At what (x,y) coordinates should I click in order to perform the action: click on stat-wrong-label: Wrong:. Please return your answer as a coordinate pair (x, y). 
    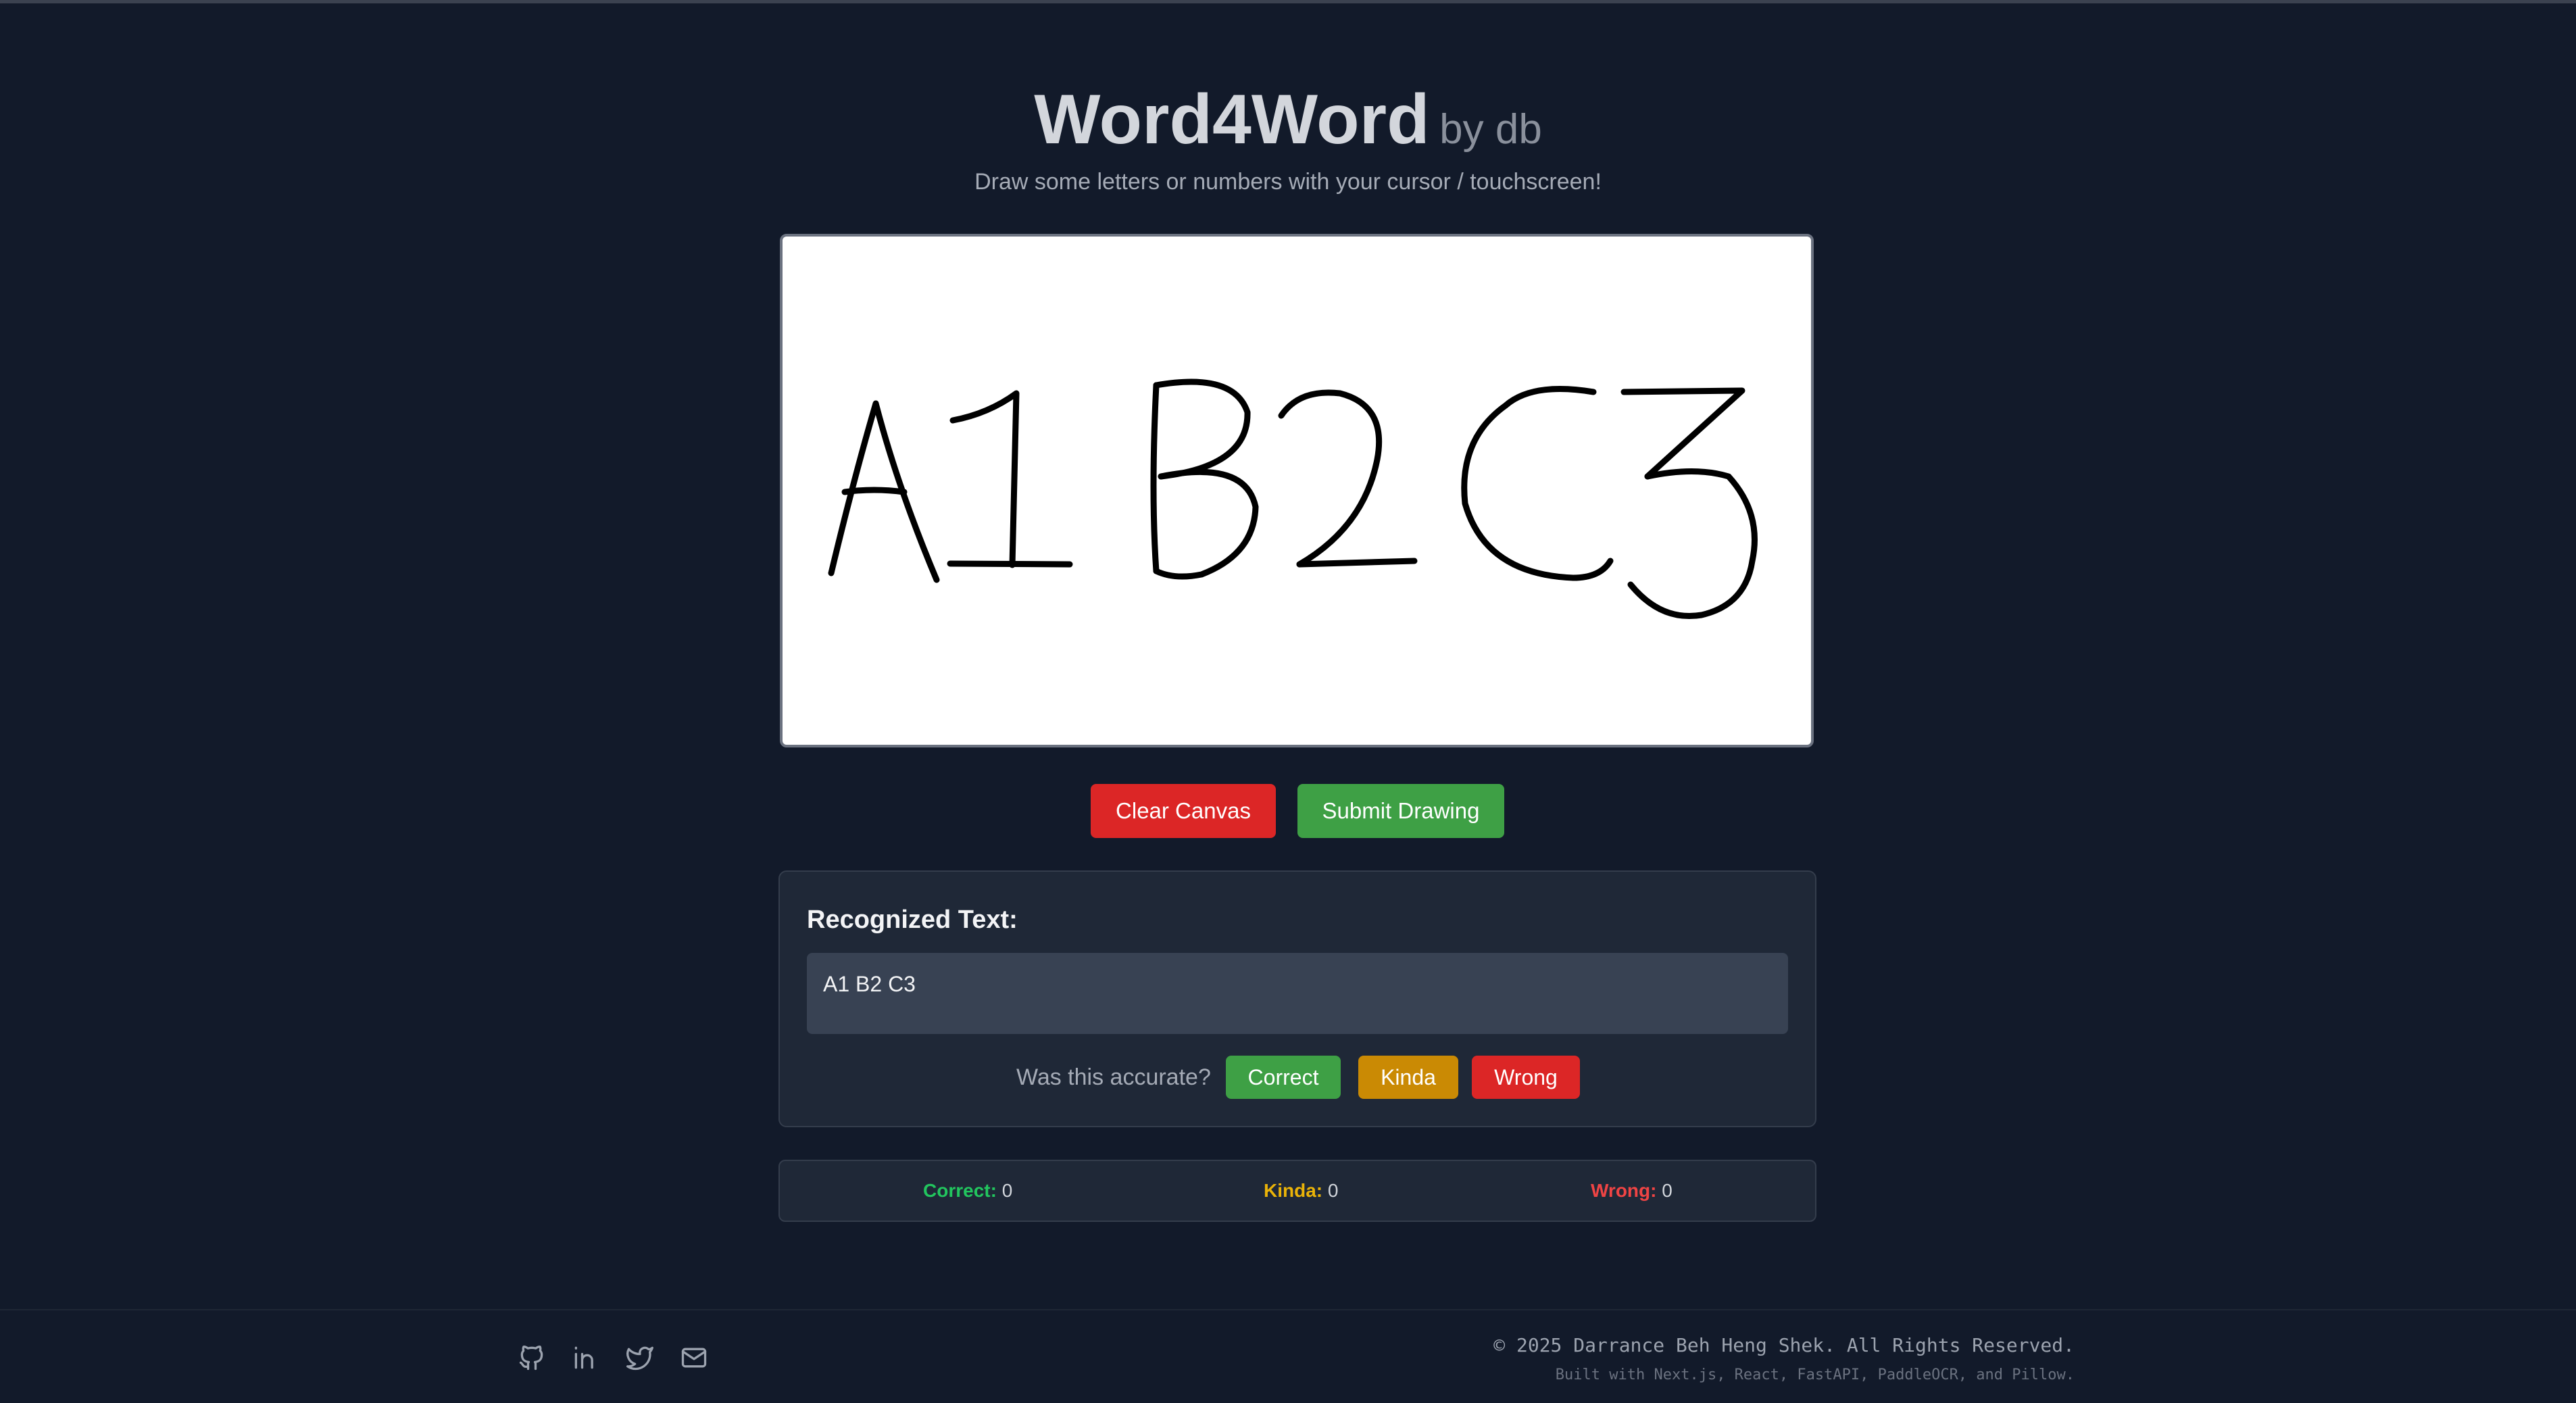
    Looking at the image, I should click on (1624, 1190).